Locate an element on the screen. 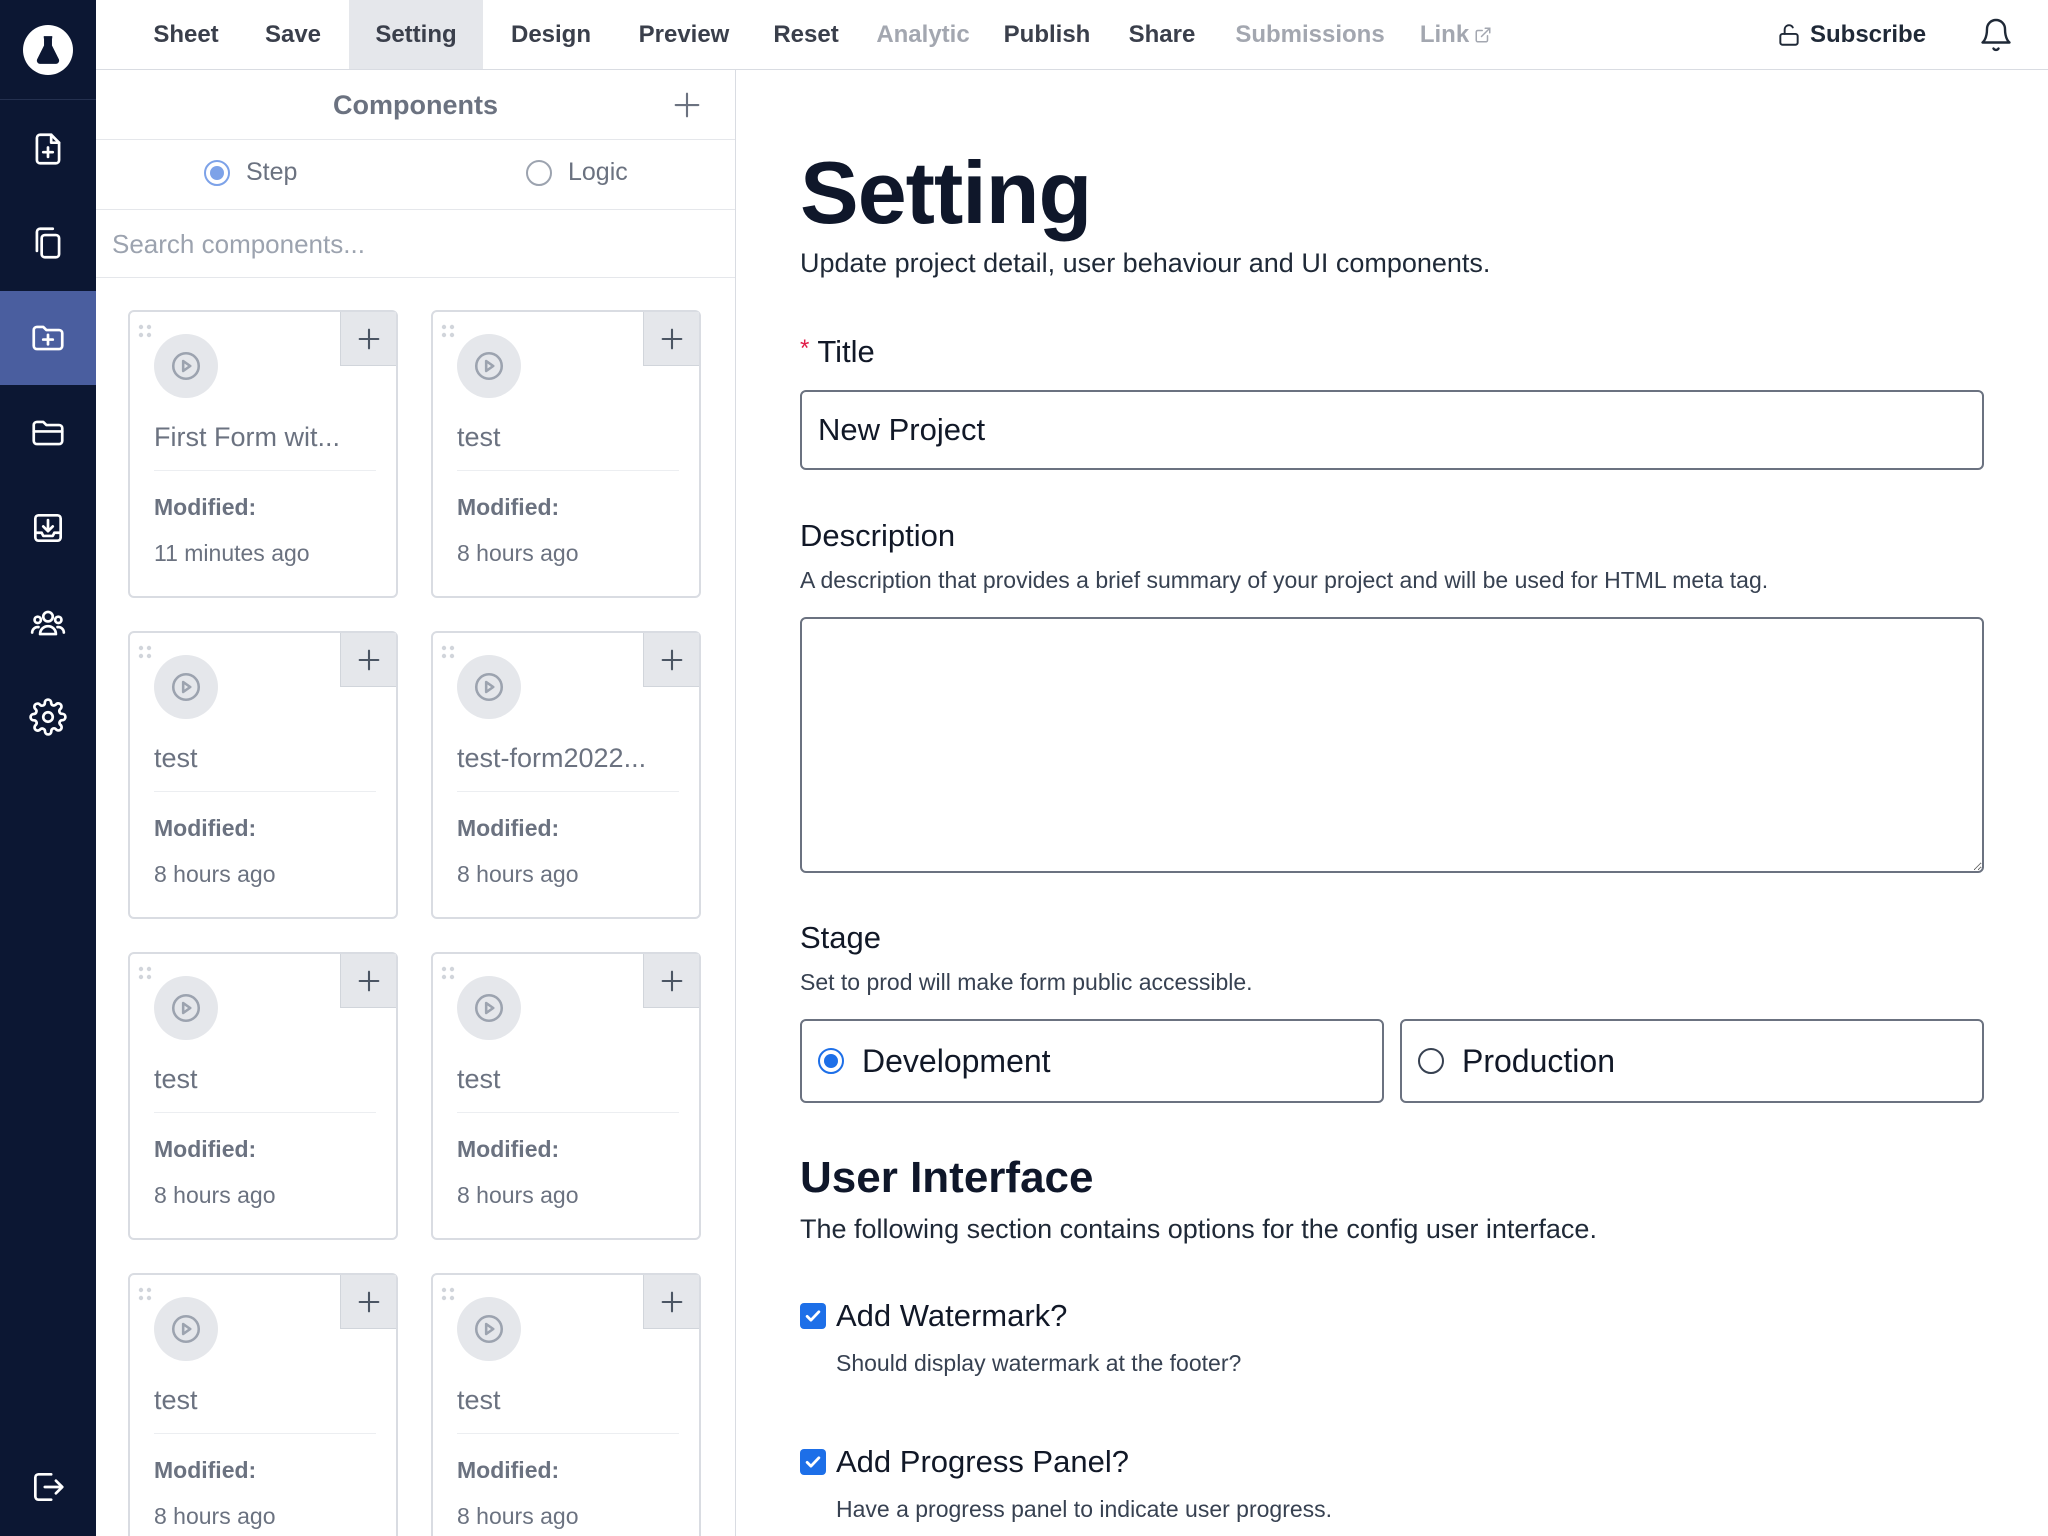  search-components-input is located at coordinates (412, 244).